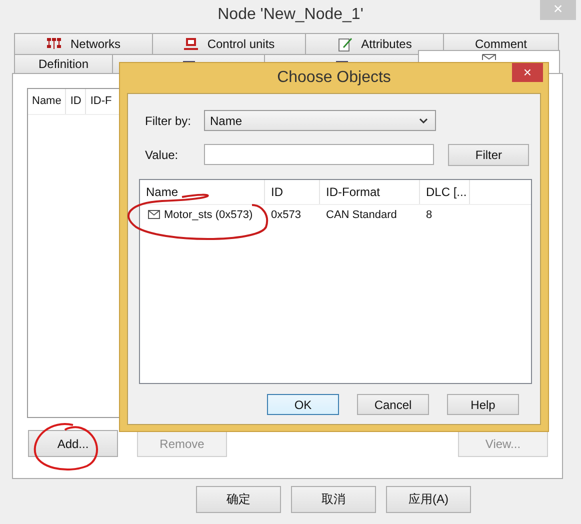 The width and height of the screenshot is (581, 524). Describe the element at coordinates (238, 499) in the screenshot. I see `button: 确定` at that location.